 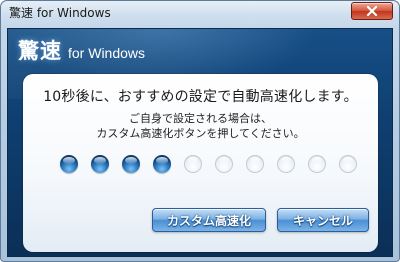 I want to click on window-title: 驚速 for Windows, so click(x=60, y=13).